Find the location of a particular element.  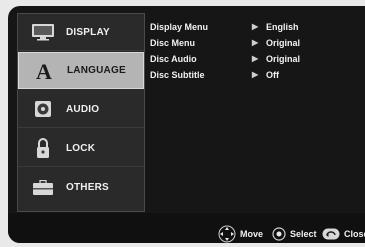

menu-item-others: OTHERS is located at coordinates (81, 187).